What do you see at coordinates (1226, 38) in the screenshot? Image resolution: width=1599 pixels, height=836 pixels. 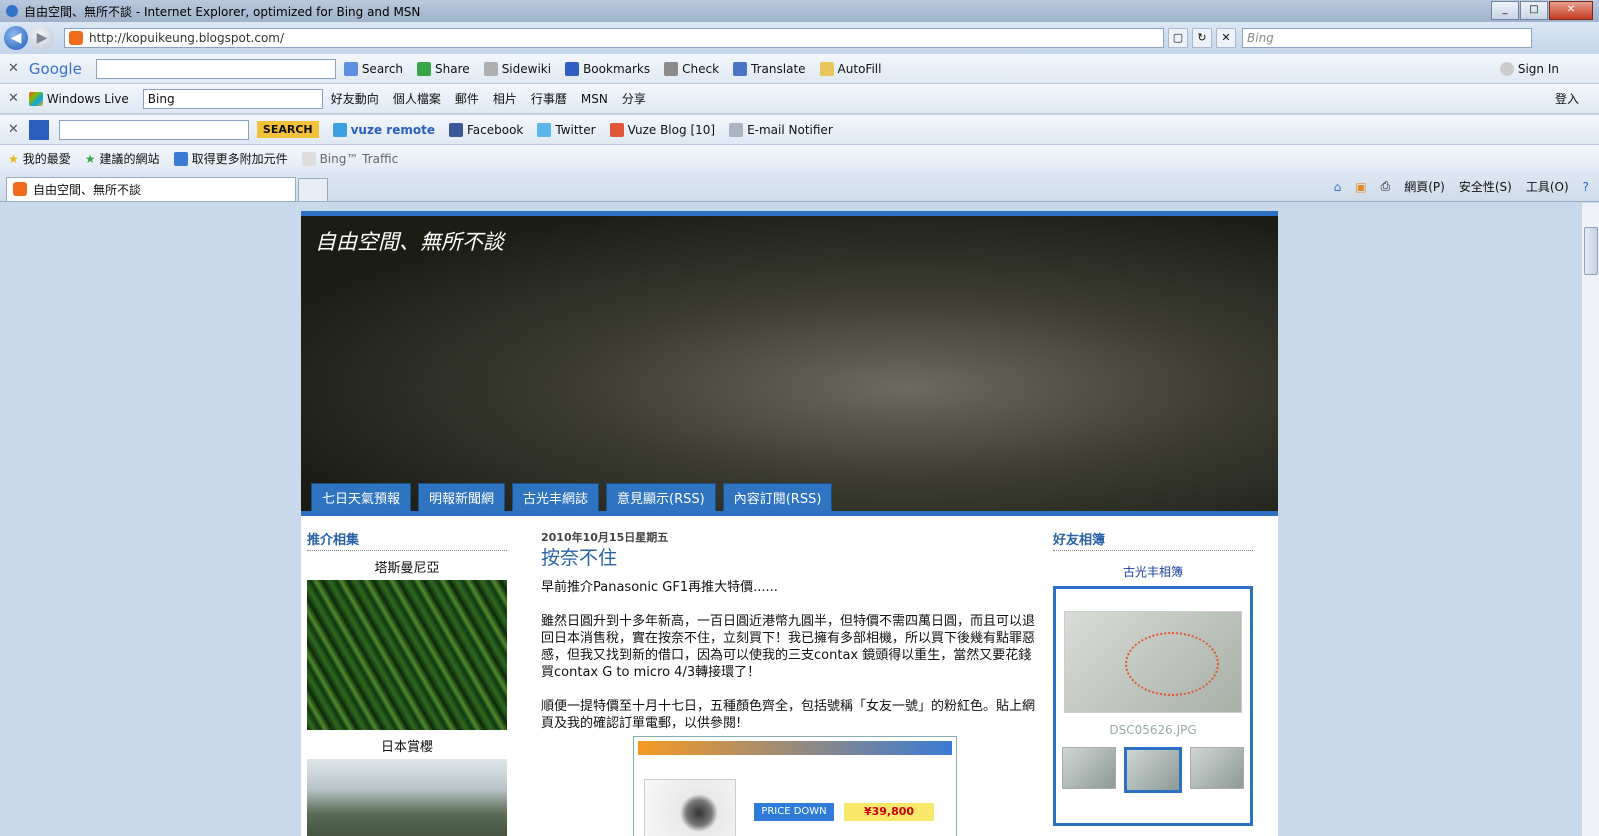 I see `stop-icon: ✕` at bounding box center [1226, 38].